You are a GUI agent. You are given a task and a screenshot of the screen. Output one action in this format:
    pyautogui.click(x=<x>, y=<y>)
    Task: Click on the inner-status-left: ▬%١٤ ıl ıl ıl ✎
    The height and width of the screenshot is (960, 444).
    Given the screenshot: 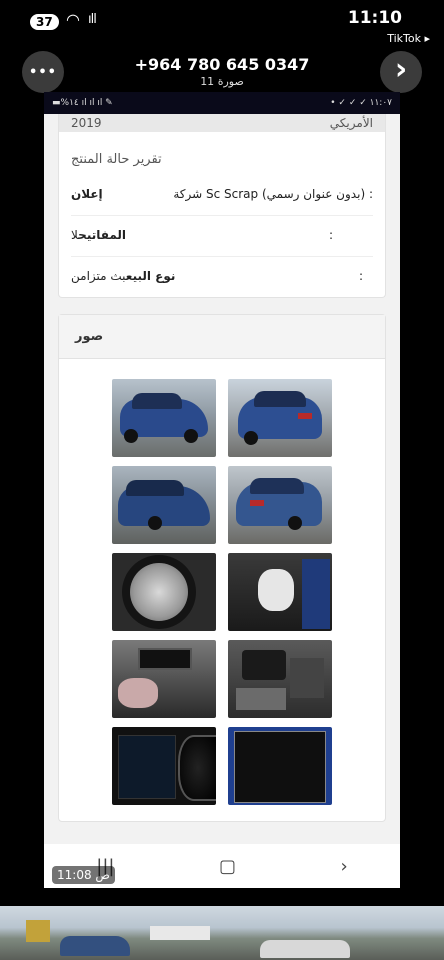 What is the action you would take?
    pyautogui.click(x=82, y=103)
    